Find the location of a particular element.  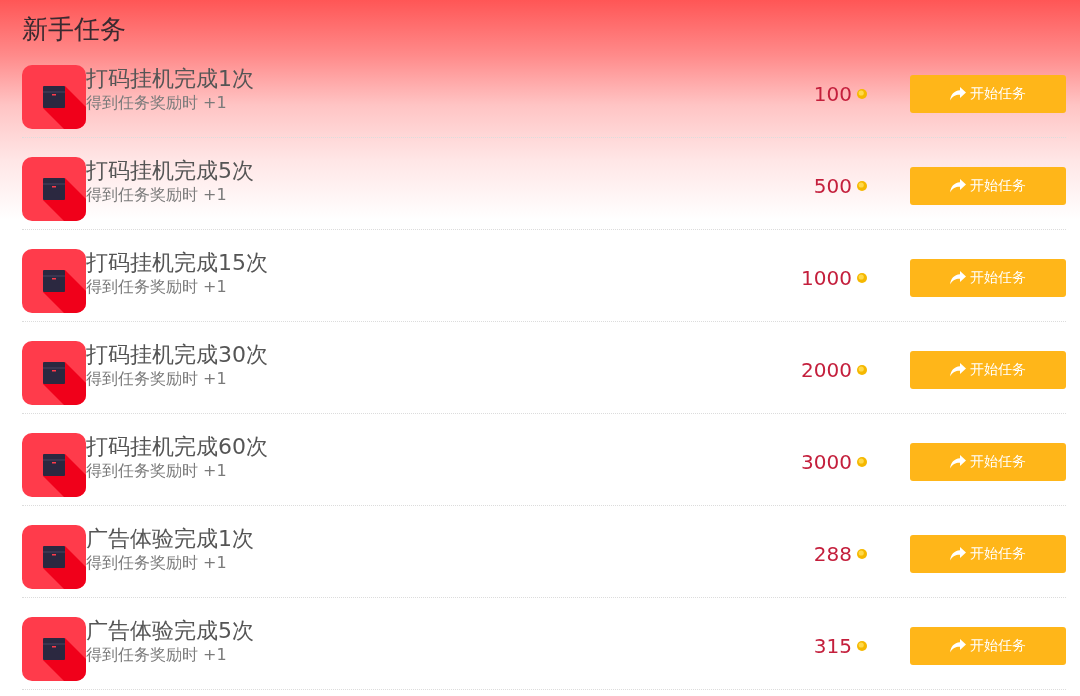

task-title: 打码挂机完成30次 is located at coordinates (177, 355).